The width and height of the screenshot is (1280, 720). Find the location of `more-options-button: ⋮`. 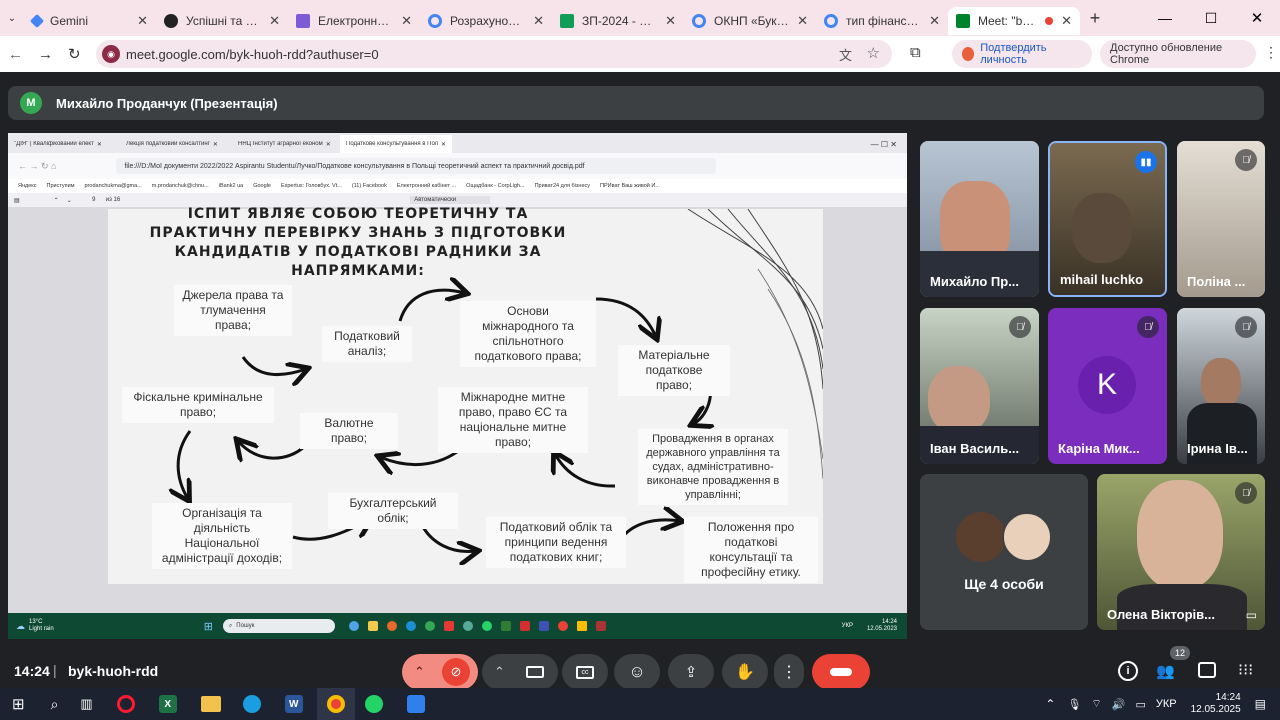

more-options-button: ⋮ is located at coordinates (789, 672).